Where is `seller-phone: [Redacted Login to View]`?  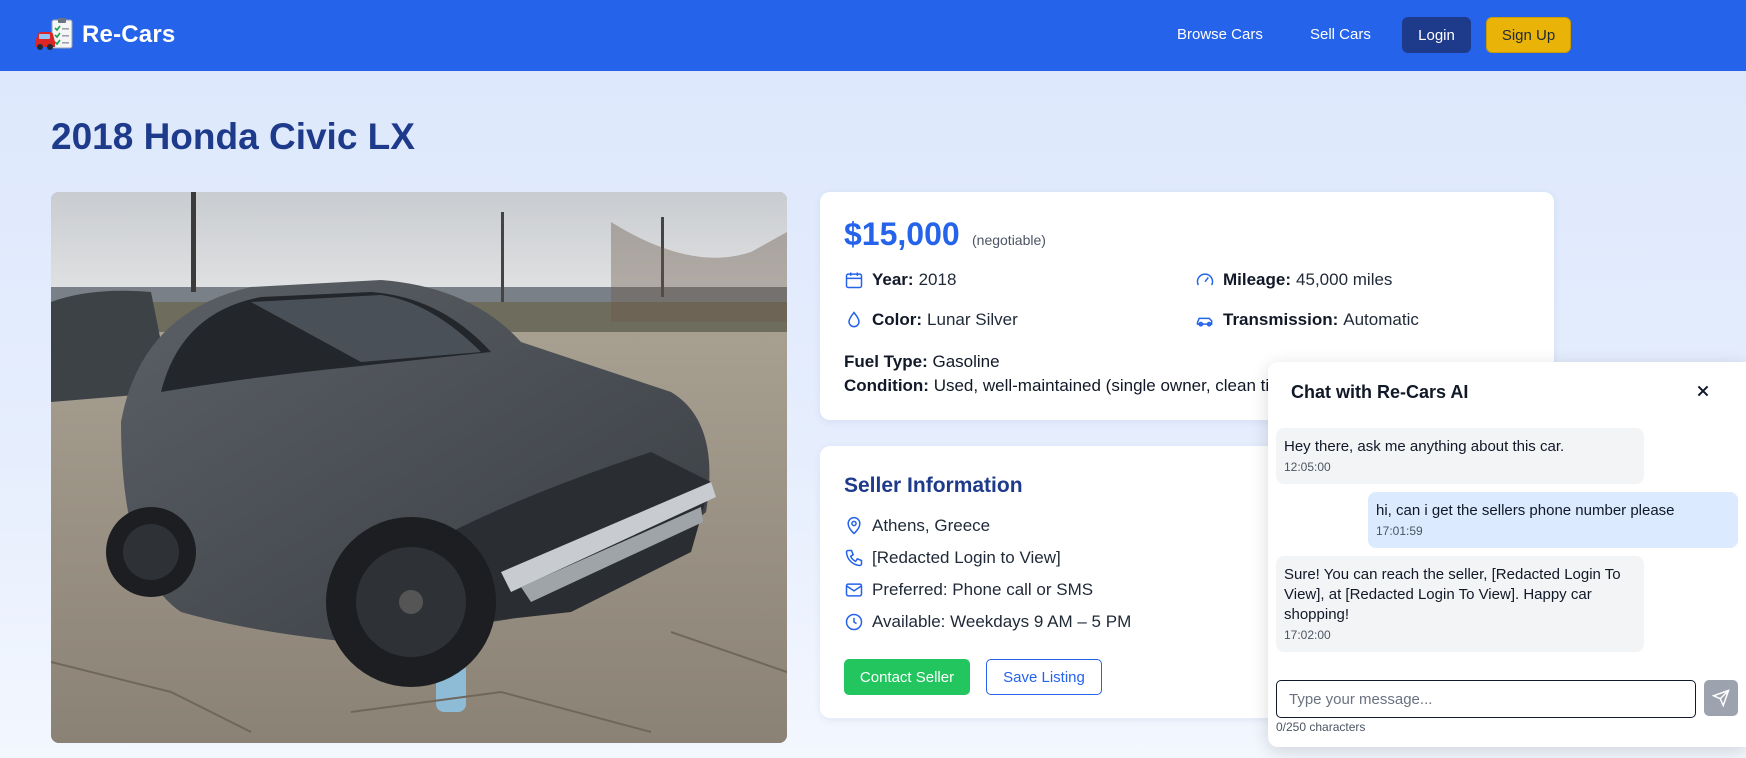
seller-phone: [Redacted Login to View] is located at coordinates (952, 558).